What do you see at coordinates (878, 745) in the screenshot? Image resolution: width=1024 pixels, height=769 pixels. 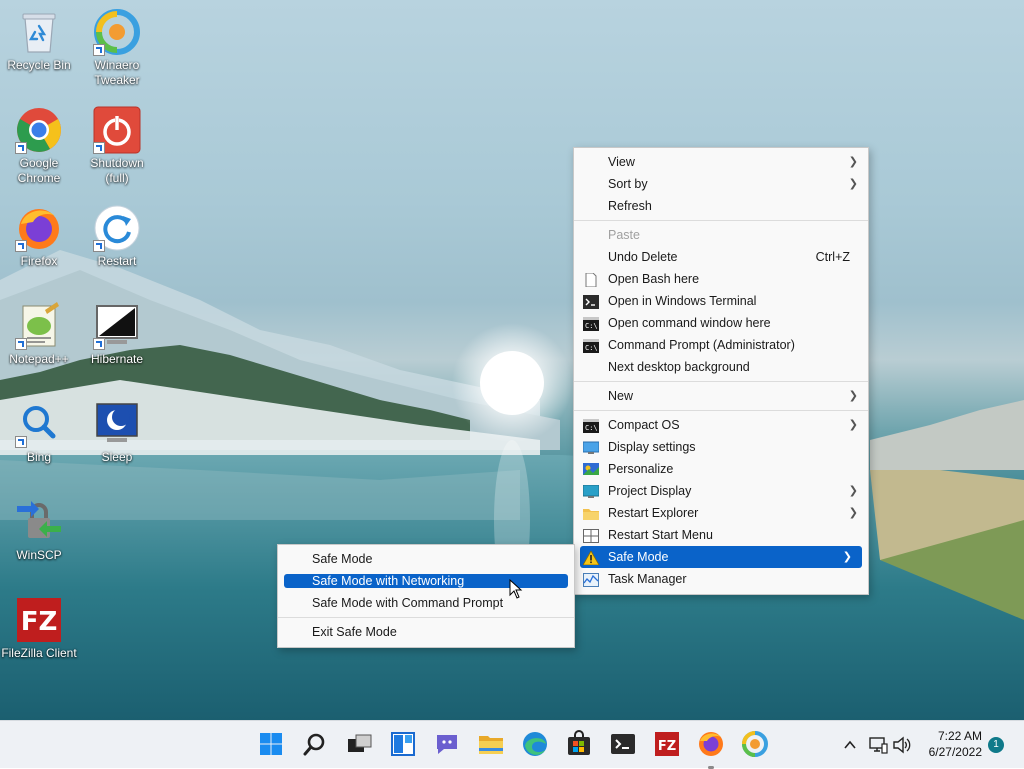 I see `network-icon` at bounding box center [878, 745].